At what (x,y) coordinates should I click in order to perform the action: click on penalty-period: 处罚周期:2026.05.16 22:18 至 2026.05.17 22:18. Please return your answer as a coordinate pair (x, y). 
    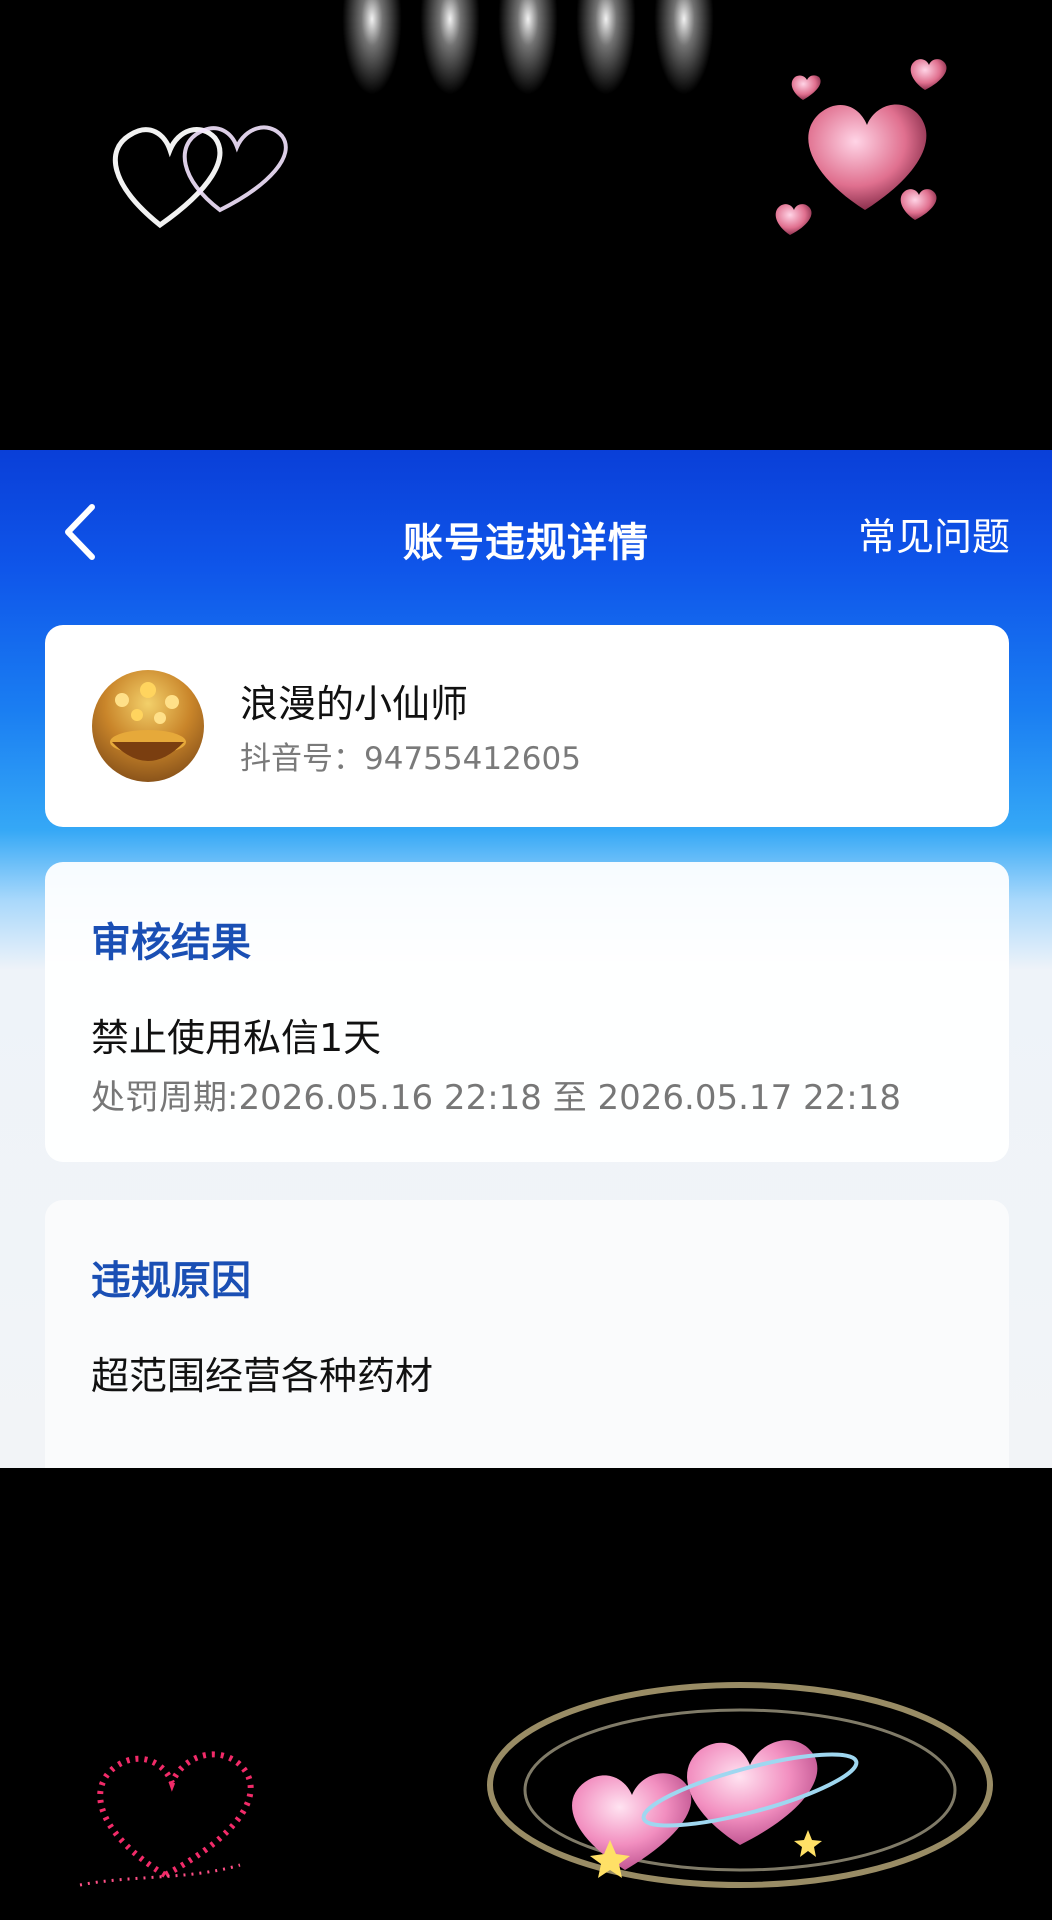
    Looking at the image, I should click on (496, 1098).